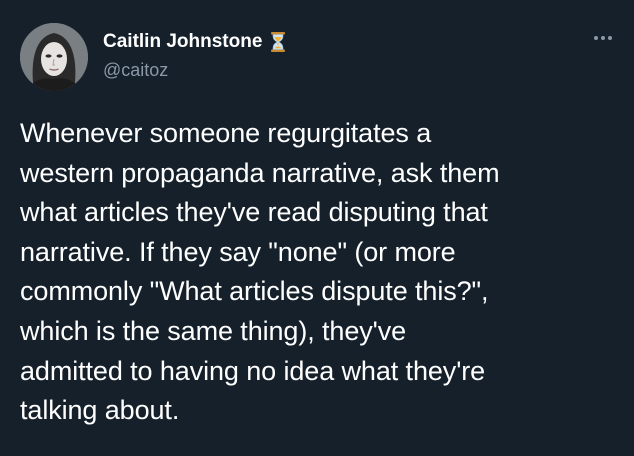 This screenshot has height=456, width=634. Describe the element at coordinates (238, 251) in the screenshot. I see `tweet-text-line: narrative. If they say "none" (or more` at that location.